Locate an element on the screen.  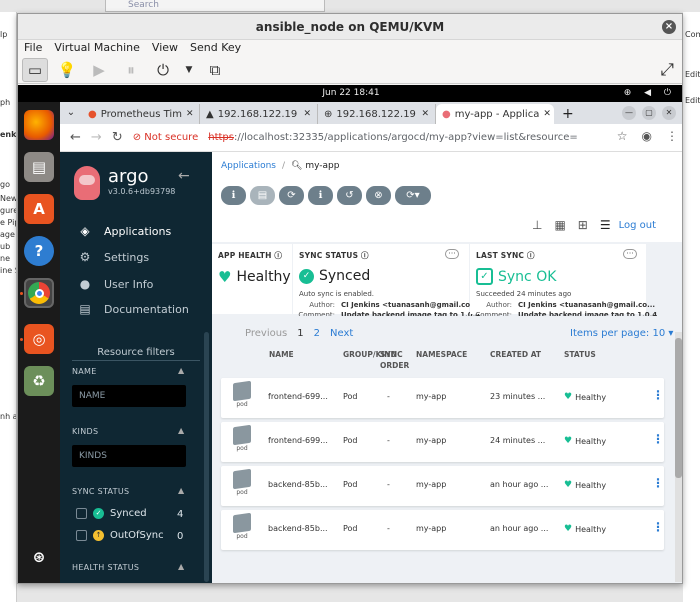
chevron-down-icon: ▼ is located at coordinates (189, 70).